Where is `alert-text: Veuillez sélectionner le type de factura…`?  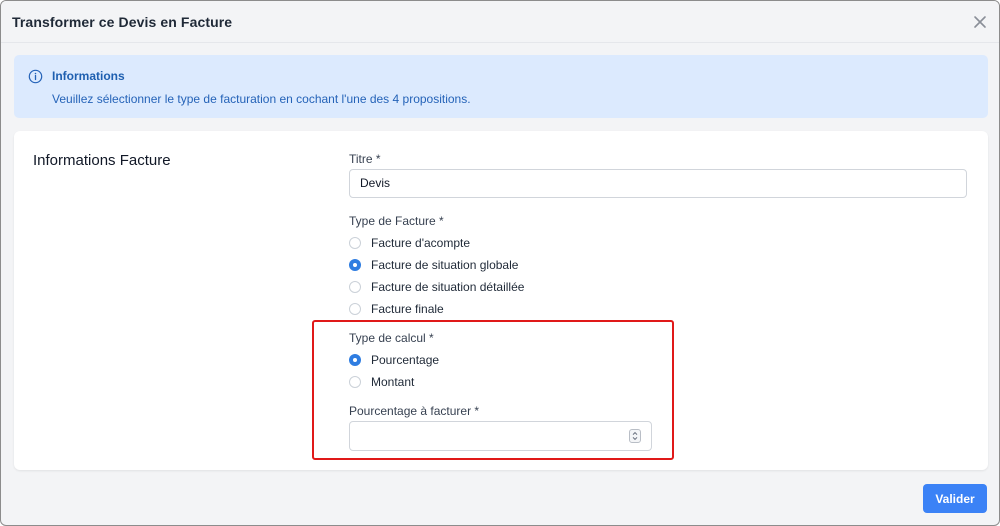 alert-text: Veuillez sélectionner le type de factura… is located at coordinates (261, 99).